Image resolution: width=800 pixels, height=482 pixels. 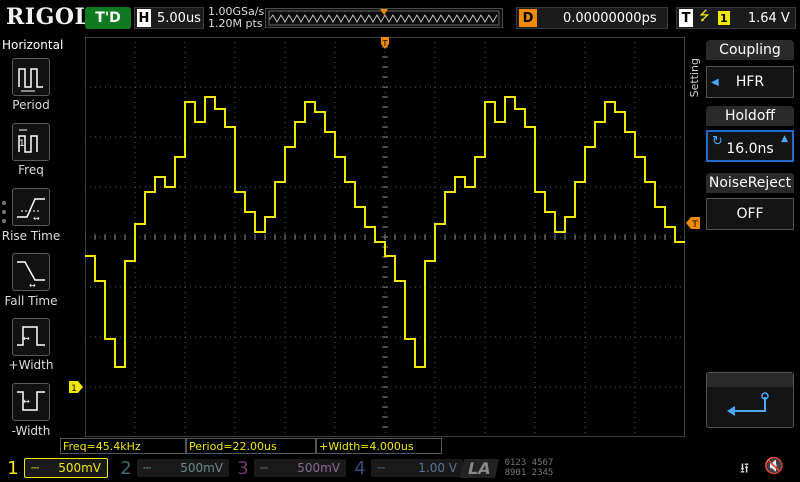 What do you see at coordinates (437, 468) in the screenshot?
I see `channel4-scale-value: 1.00 V` at bounding box center [437, 468].